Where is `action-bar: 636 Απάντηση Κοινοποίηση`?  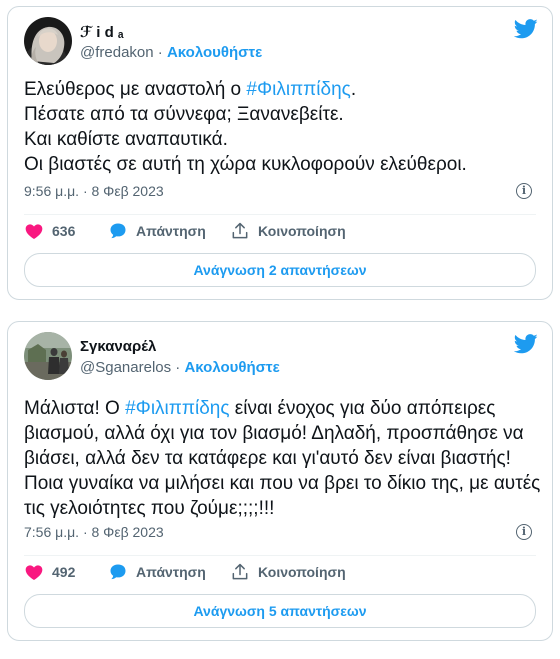
action-bar: 636 Απάντηση Κοινοποίηση is located at coordinates (280, 233).